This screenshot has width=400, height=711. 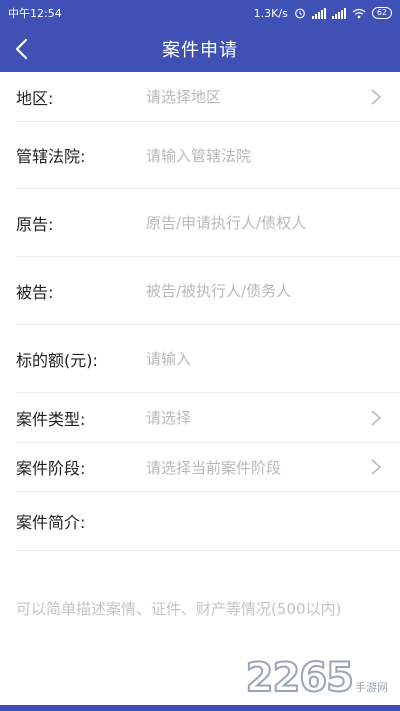 What do you see at coordinates (183, 96) in the screenshot?
I see `region-select: 请选择地区` at bounding box center [183, 96].